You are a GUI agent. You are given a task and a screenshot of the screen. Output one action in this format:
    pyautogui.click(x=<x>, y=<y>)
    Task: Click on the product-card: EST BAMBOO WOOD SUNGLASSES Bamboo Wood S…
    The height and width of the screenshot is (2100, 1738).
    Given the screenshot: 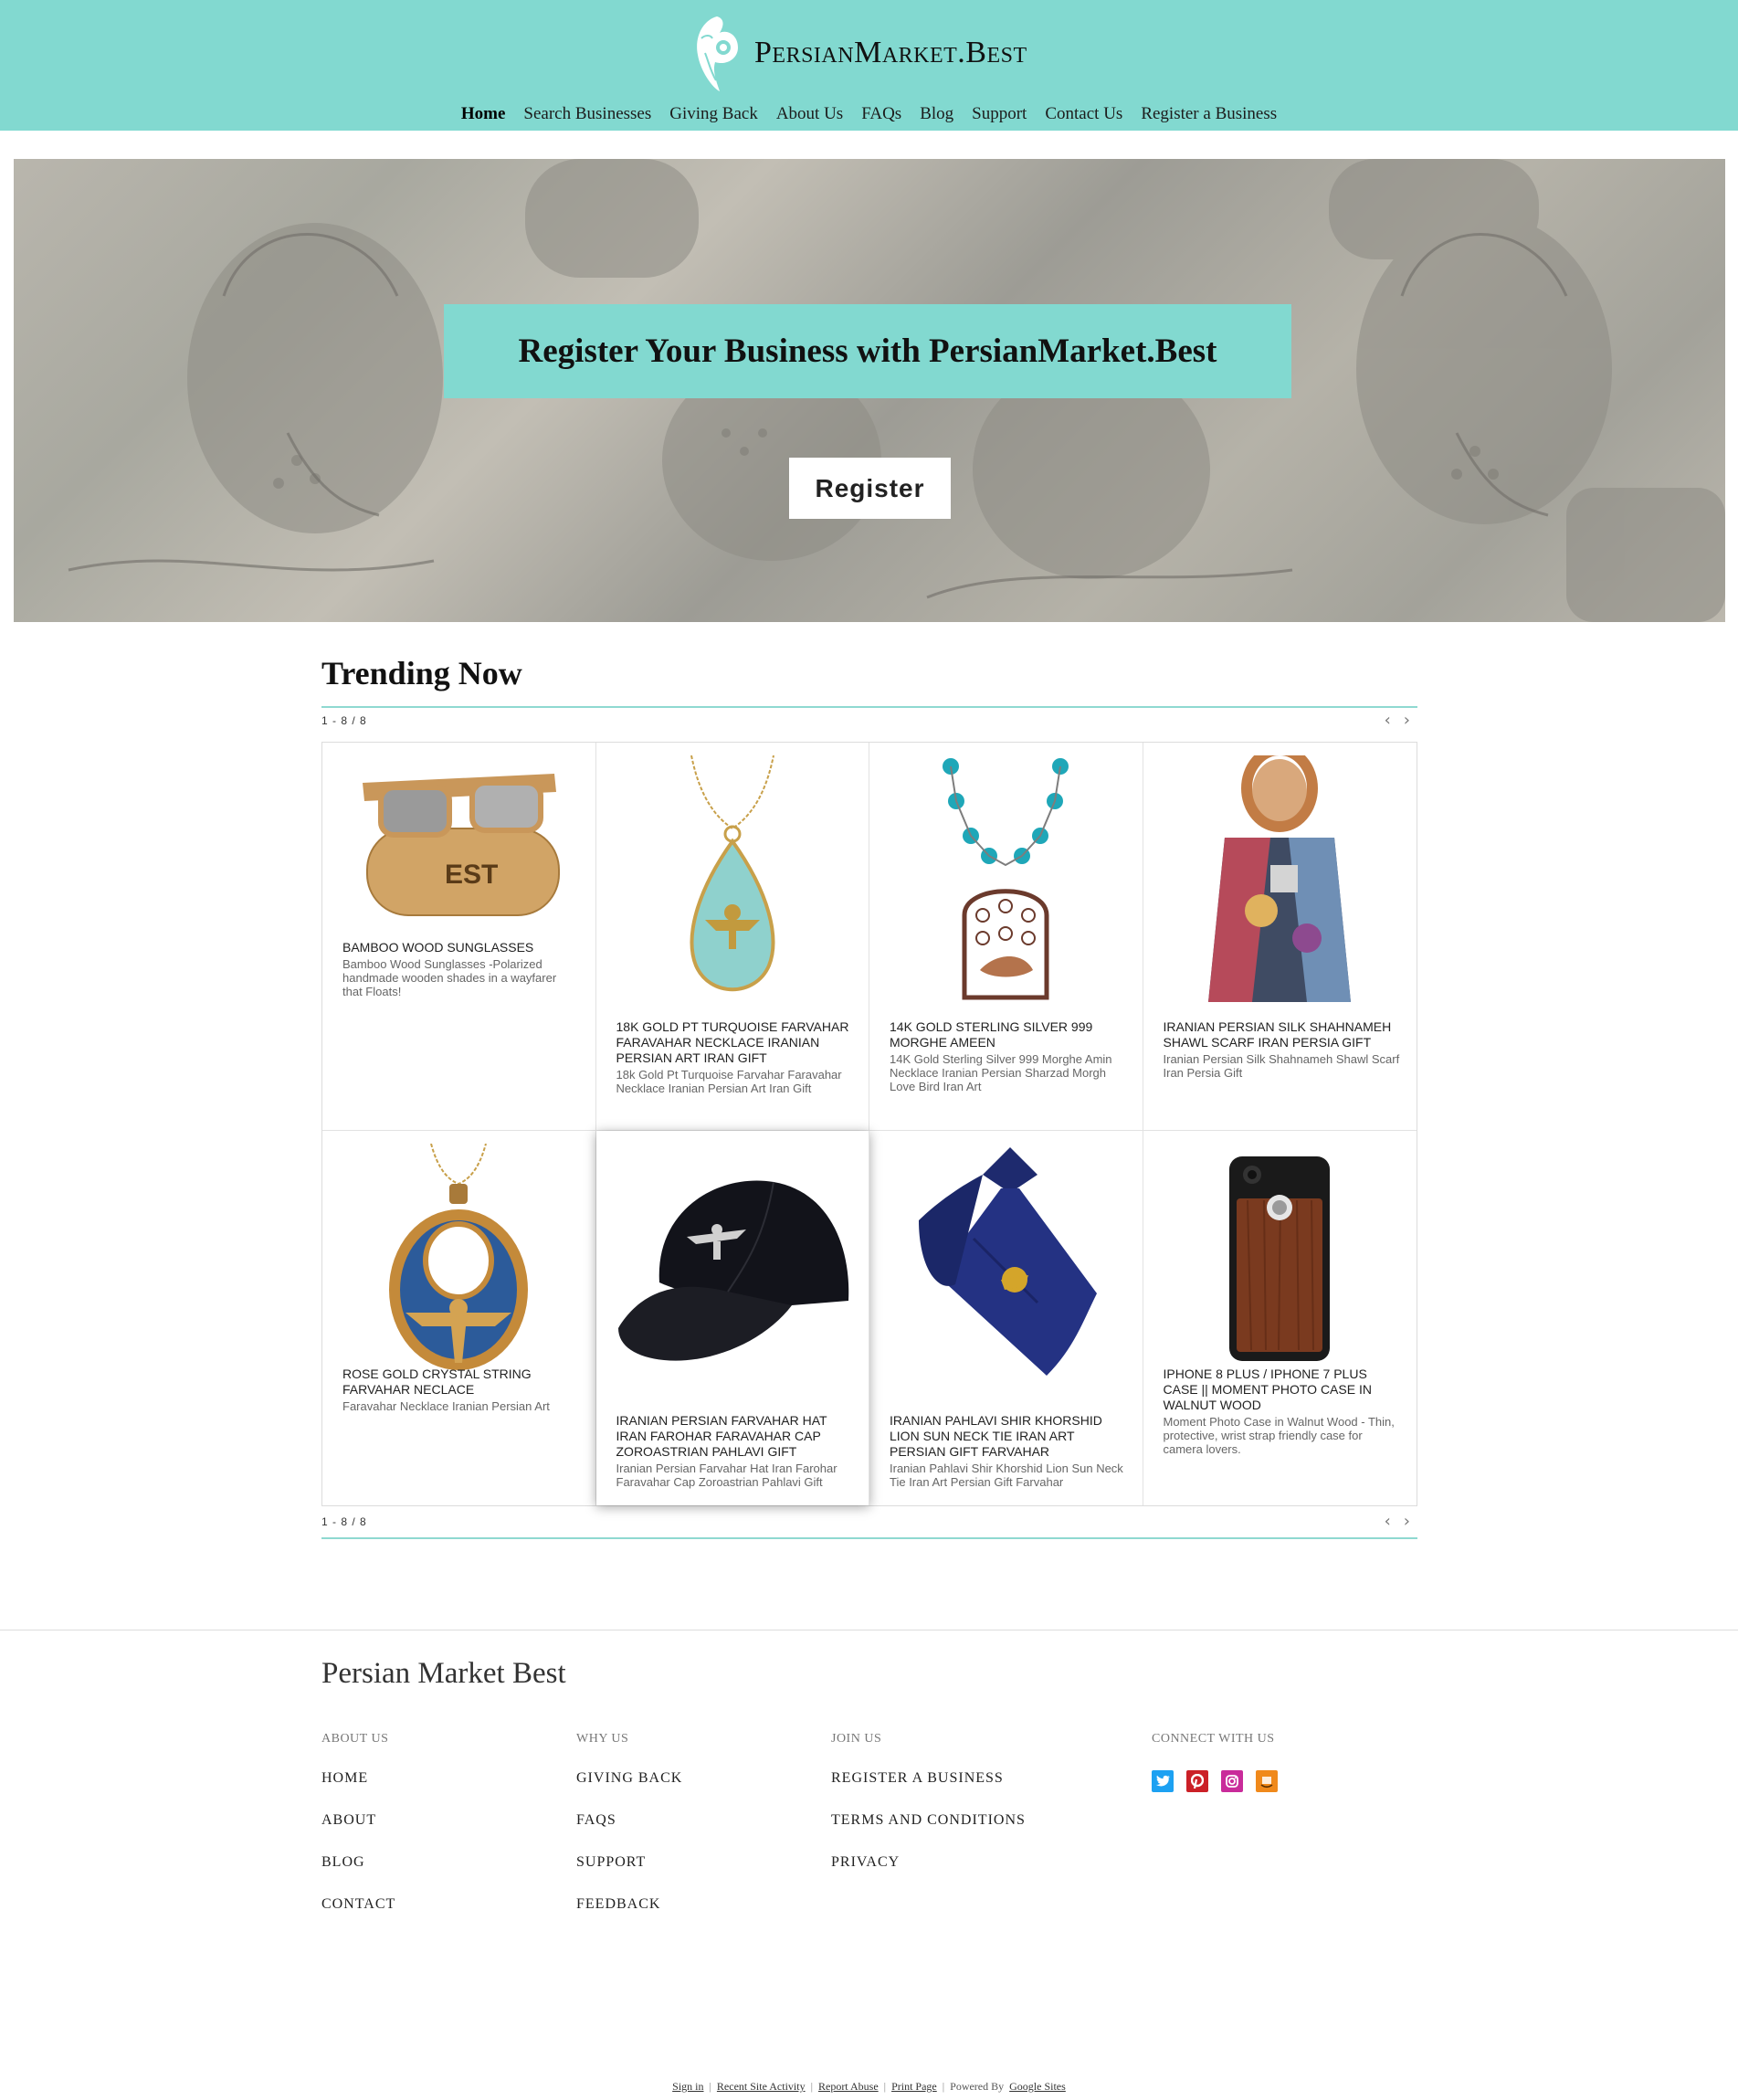 What is the action you would take?
    pyautogui.click(x=459, y=937)
    